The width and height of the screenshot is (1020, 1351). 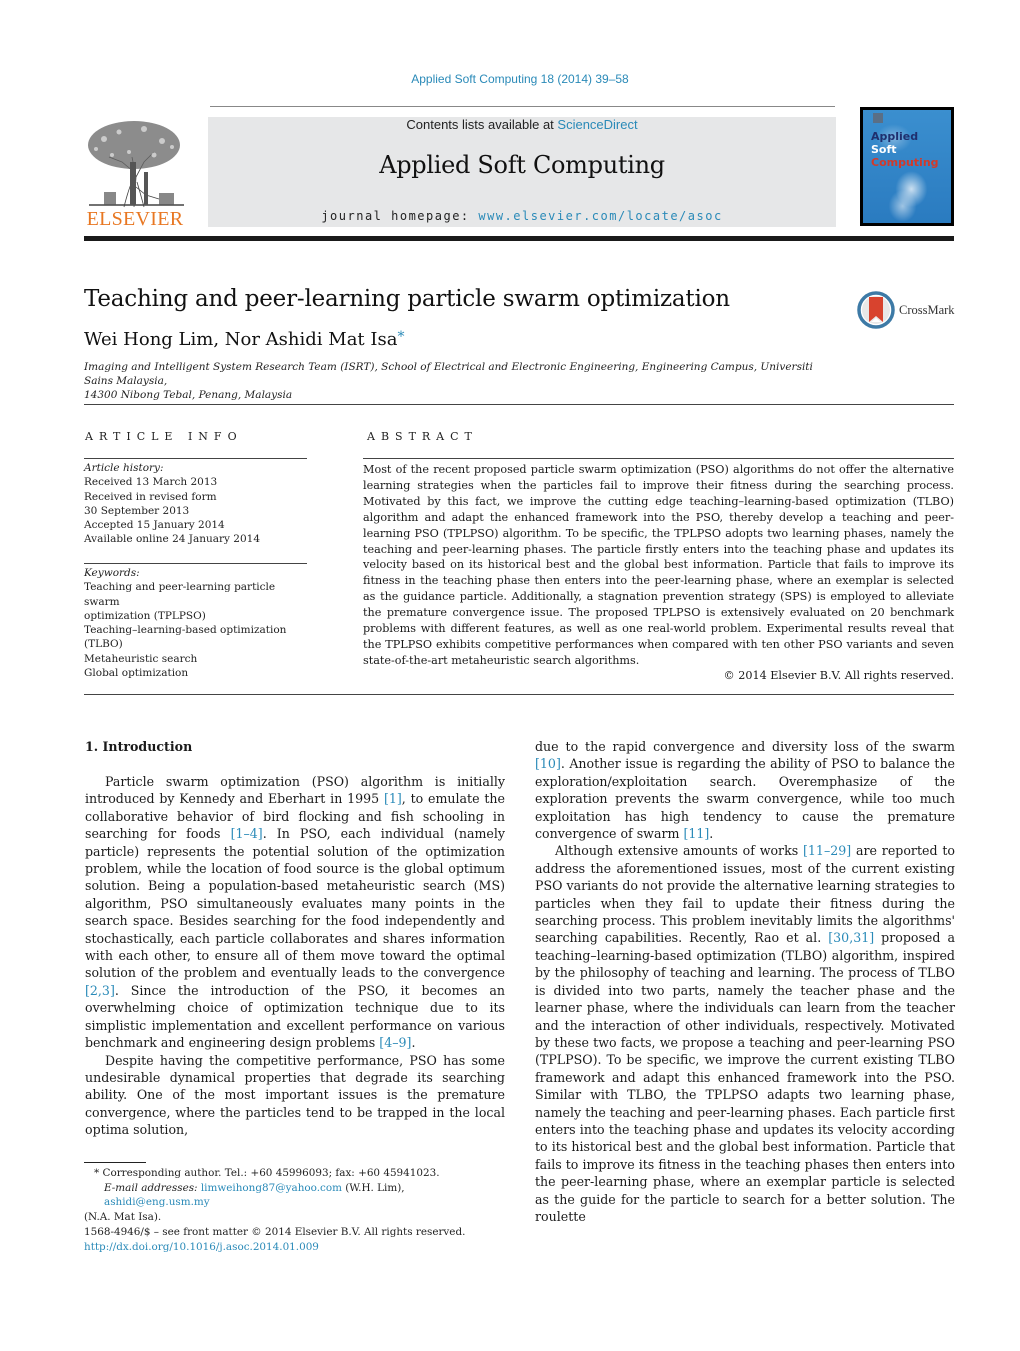 What do you see at coordinates (519, 694) in the screenshot?
I see `abstract-bottom-rule` at bounding box center [519, 694].